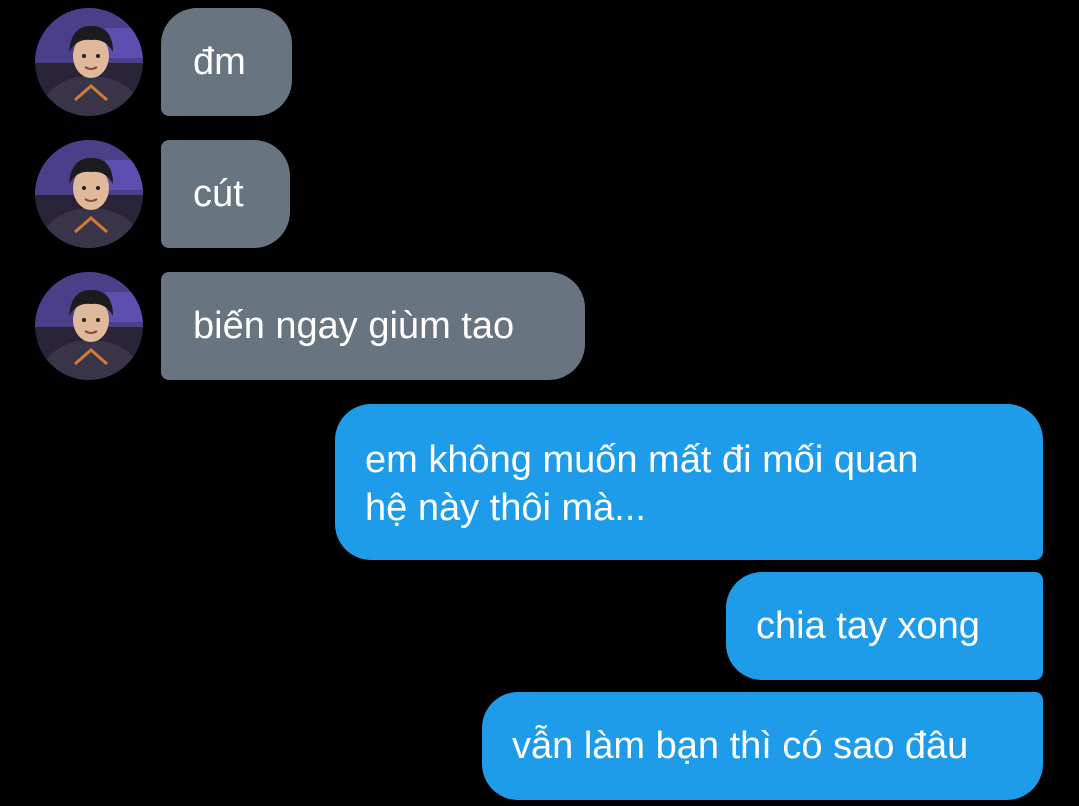 The image size is (1079, 806). I want to click on message-text-line: em không muốn mất đi mối quan, so click(642, 460).